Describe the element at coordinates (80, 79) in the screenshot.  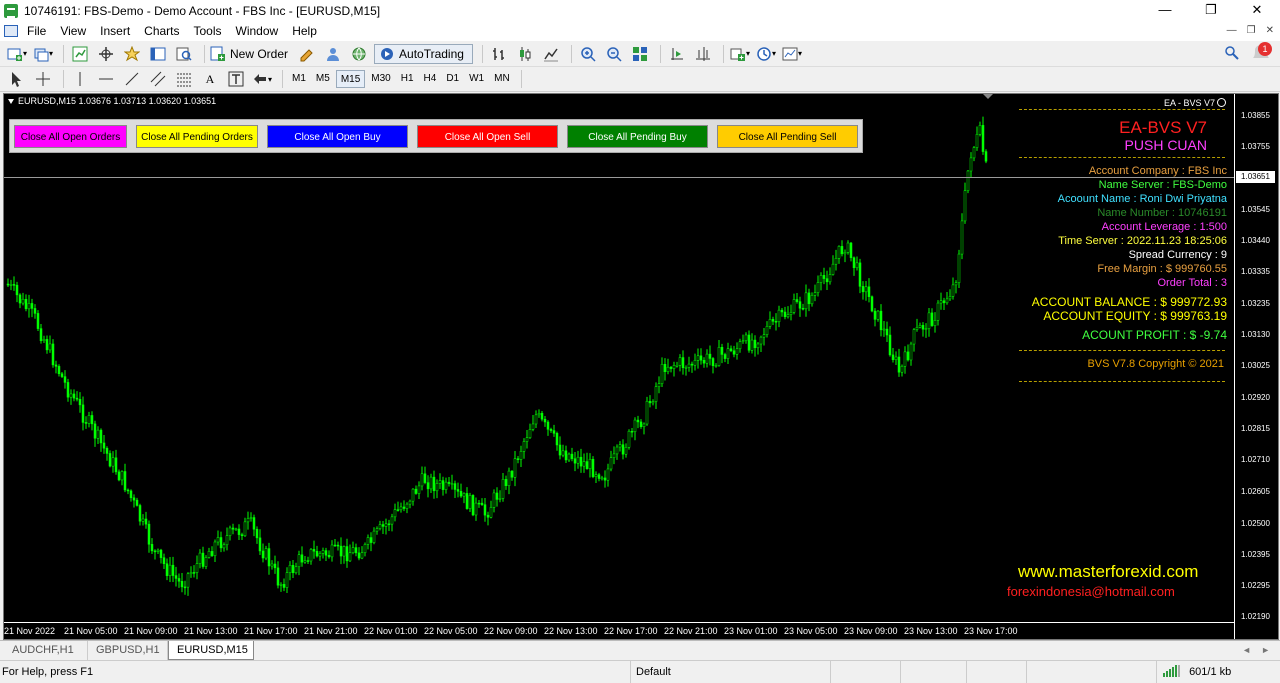
I see `vertical-line-icon` at that location.